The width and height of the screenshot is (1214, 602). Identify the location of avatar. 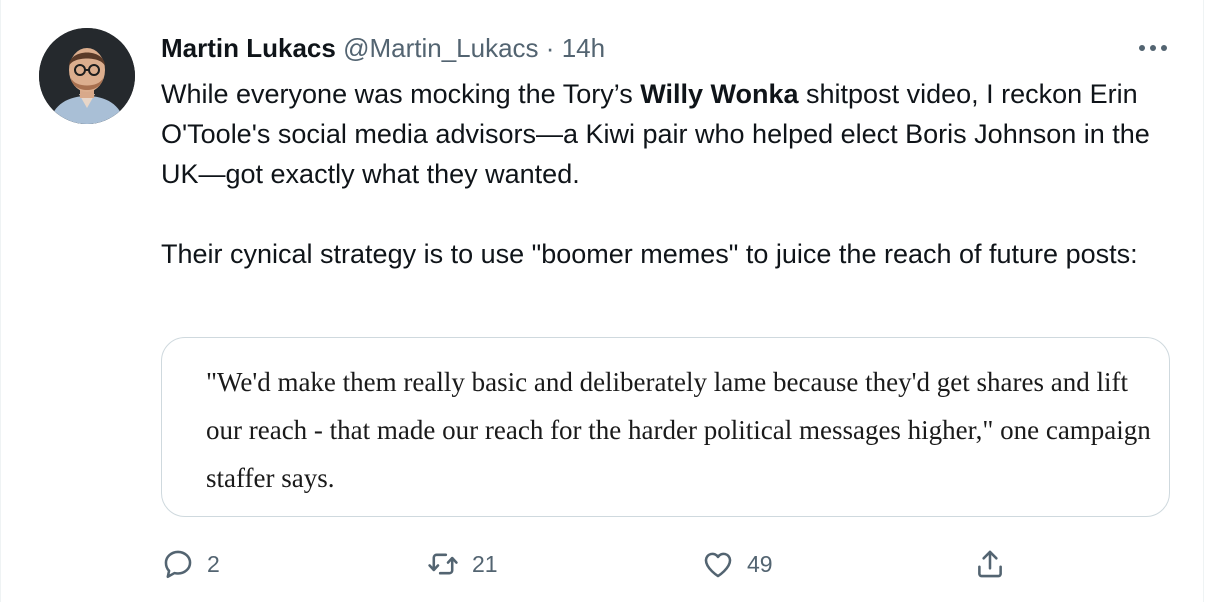
(87, 76).